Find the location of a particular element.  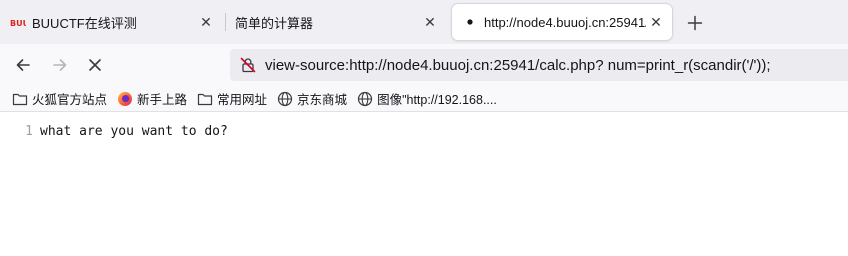

bookmark-jd-mall: 京东商城 is located at coordinates (312, 99).